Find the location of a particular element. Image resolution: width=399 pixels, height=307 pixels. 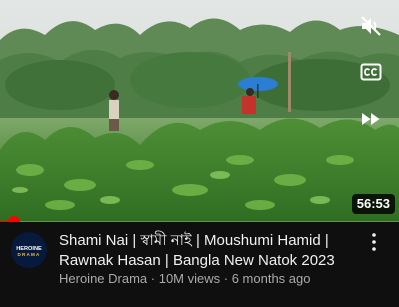

logo-text-line-2: DRAMA is located at coordinates (28, 254).